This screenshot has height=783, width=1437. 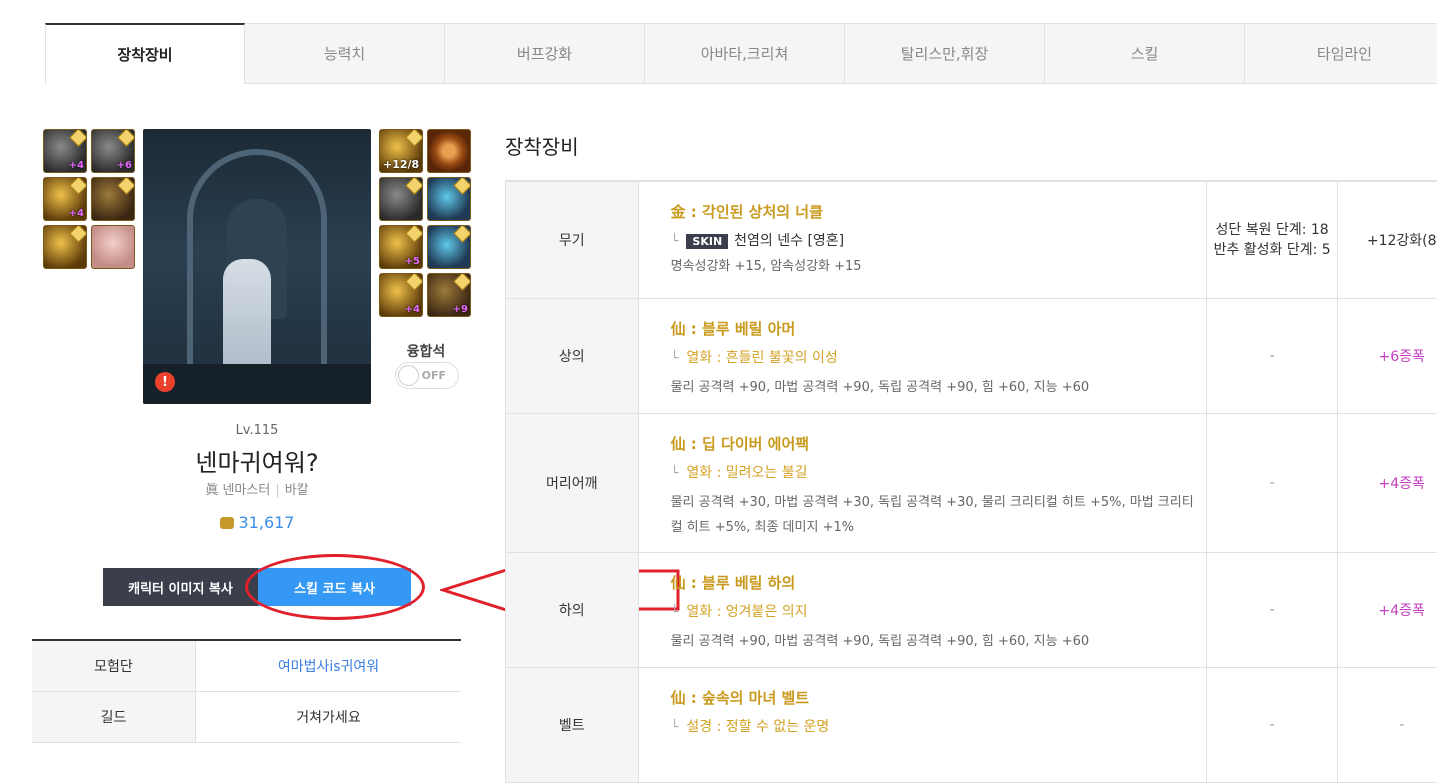 What do you see at coordinates (460, 309) in the screenshot?
I see `slot-badge: +9` at bounding box center [460, 309].